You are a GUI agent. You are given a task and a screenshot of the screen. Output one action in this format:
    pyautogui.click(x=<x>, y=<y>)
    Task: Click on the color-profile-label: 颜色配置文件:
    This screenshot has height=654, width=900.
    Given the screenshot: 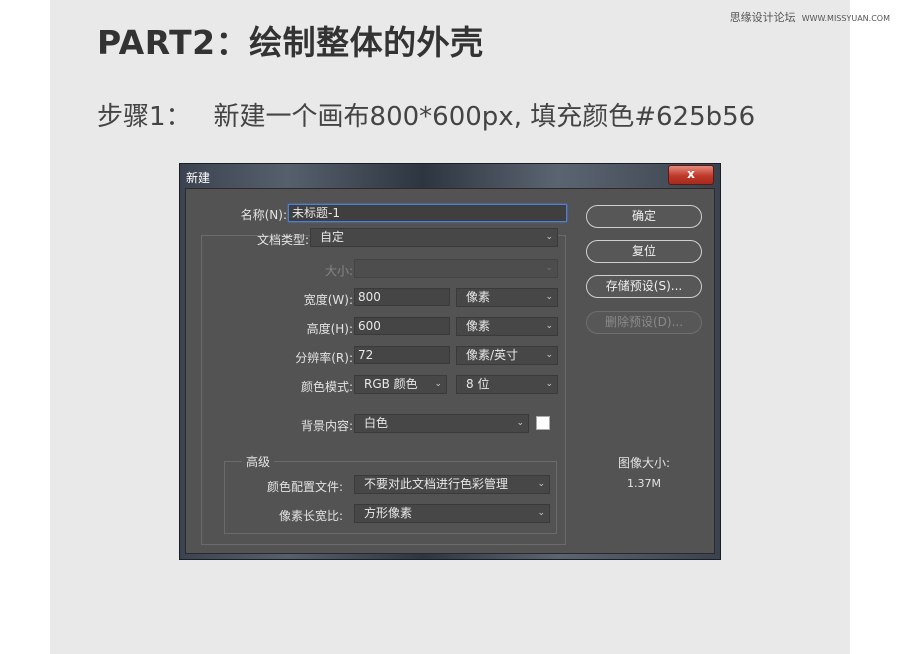 What is the action you would take?
    pyautogui.click(x=304, y=487)
    